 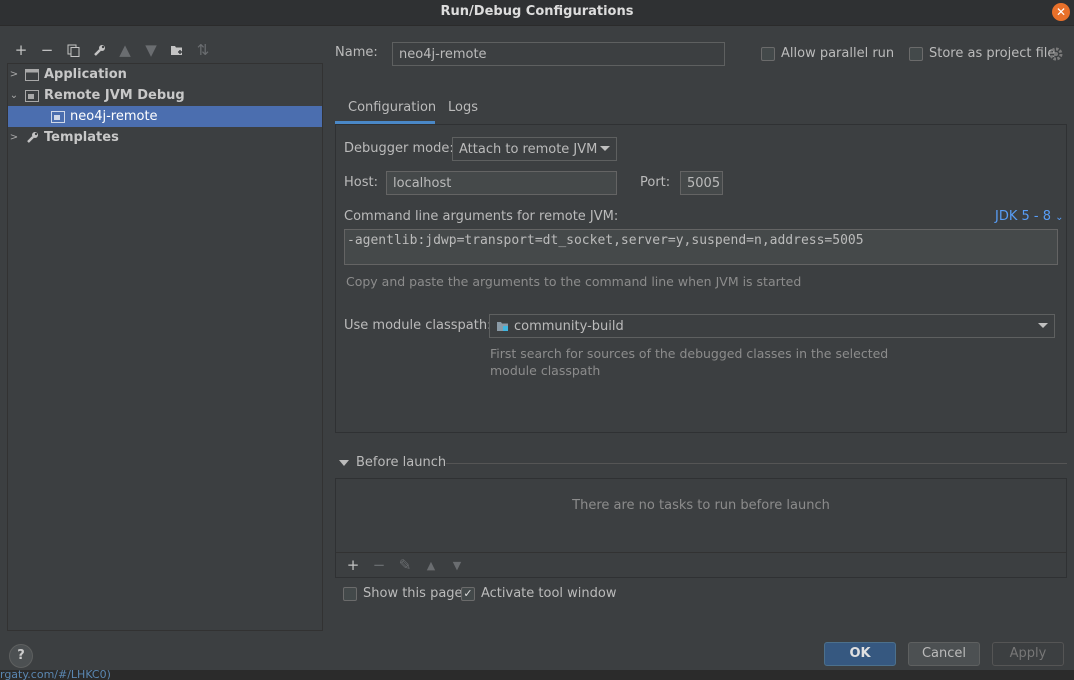 What do you see at coordinates (549, 593) in the screenshot?
I see `activate-tool-label: Activate tool window` at bounding box center [549, 593].